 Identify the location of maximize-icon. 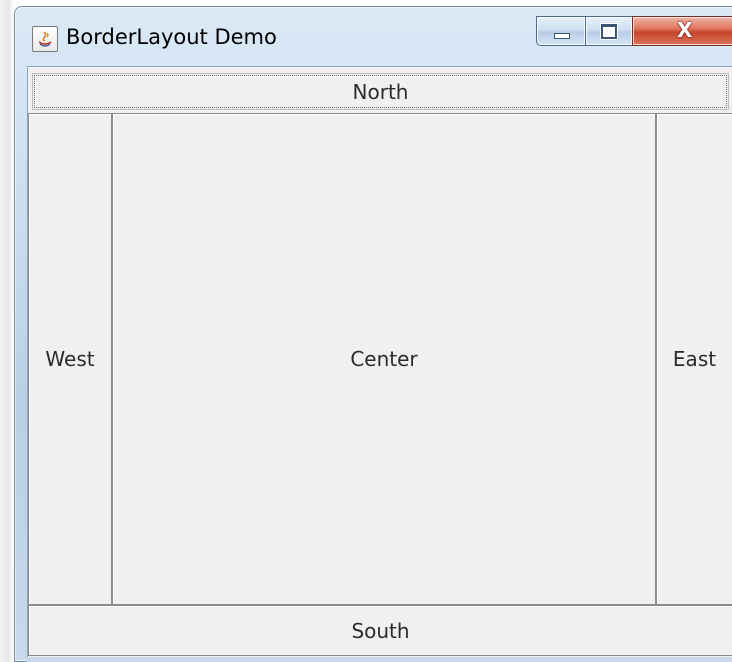
(609, 31).